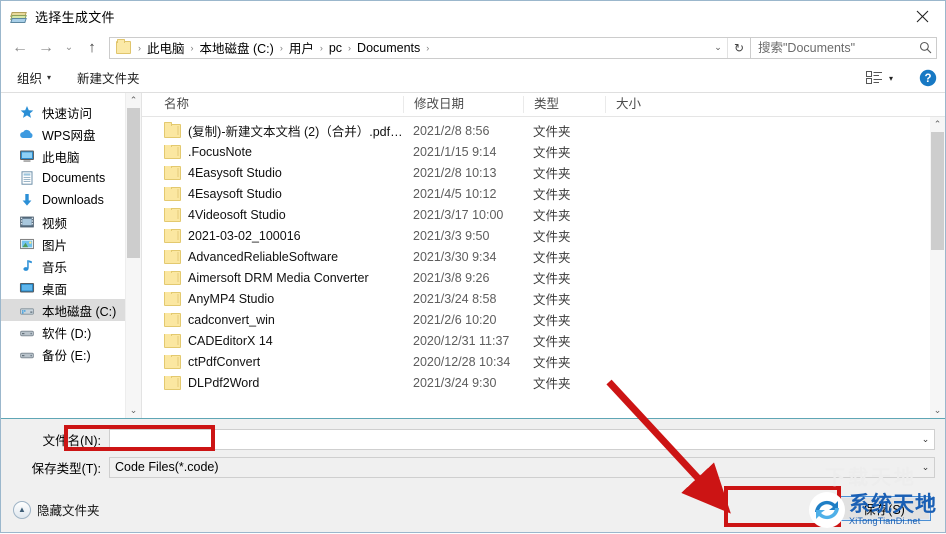  I want to click on table-row: 4Easysoft Studio 2021/2/8 10:13 文件夹, so click(543, 172).